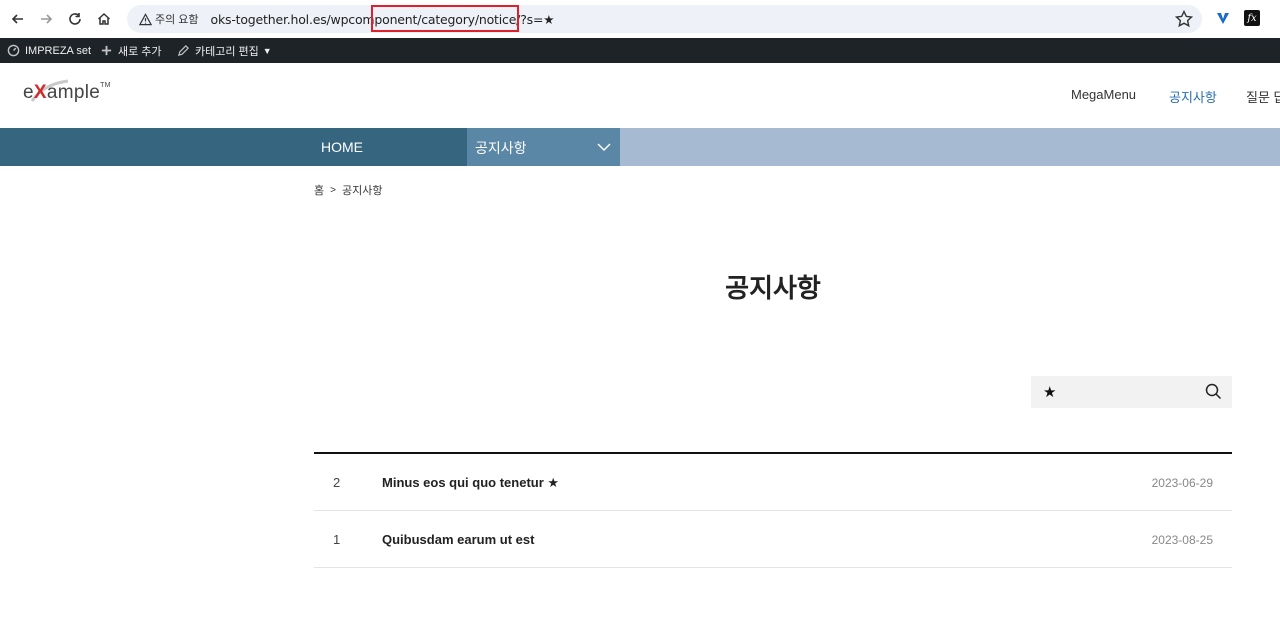  What do you see at coordinates (40, 92) in the screenshot?
I see `logo-x: X` at bounding box center [40, 92].